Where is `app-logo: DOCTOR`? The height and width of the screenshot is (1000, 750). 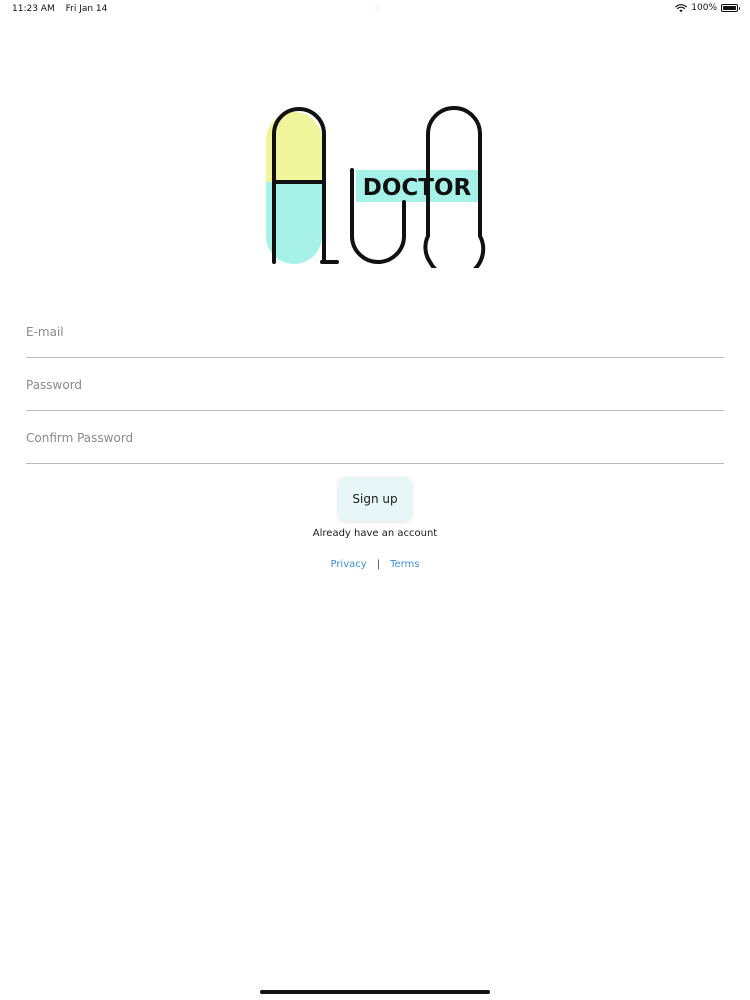 app-logo: DOCTOR is located at coordinates (377, 186).